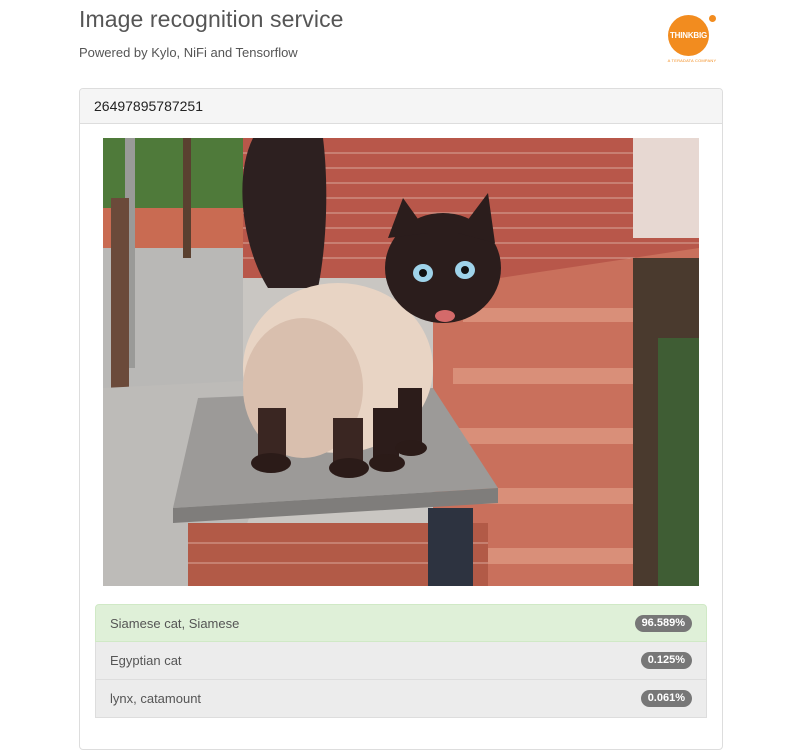 The width and height of the screenshot is (800, 750). I want to click on prediction-row: Egyptian cat 0.125%, so click(401, 661).